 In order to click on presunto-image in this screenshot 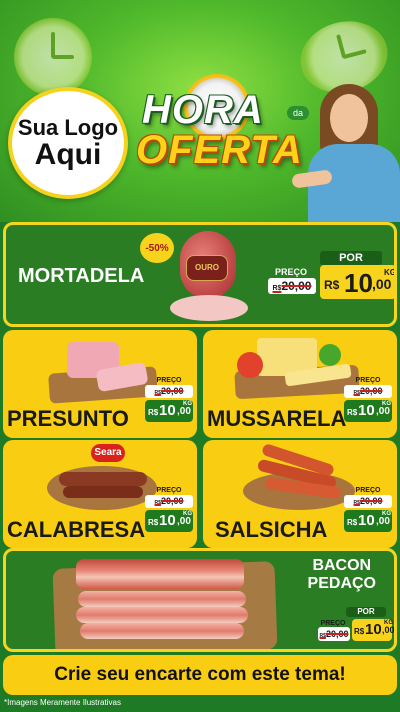, I will do `click(101, 370)`.